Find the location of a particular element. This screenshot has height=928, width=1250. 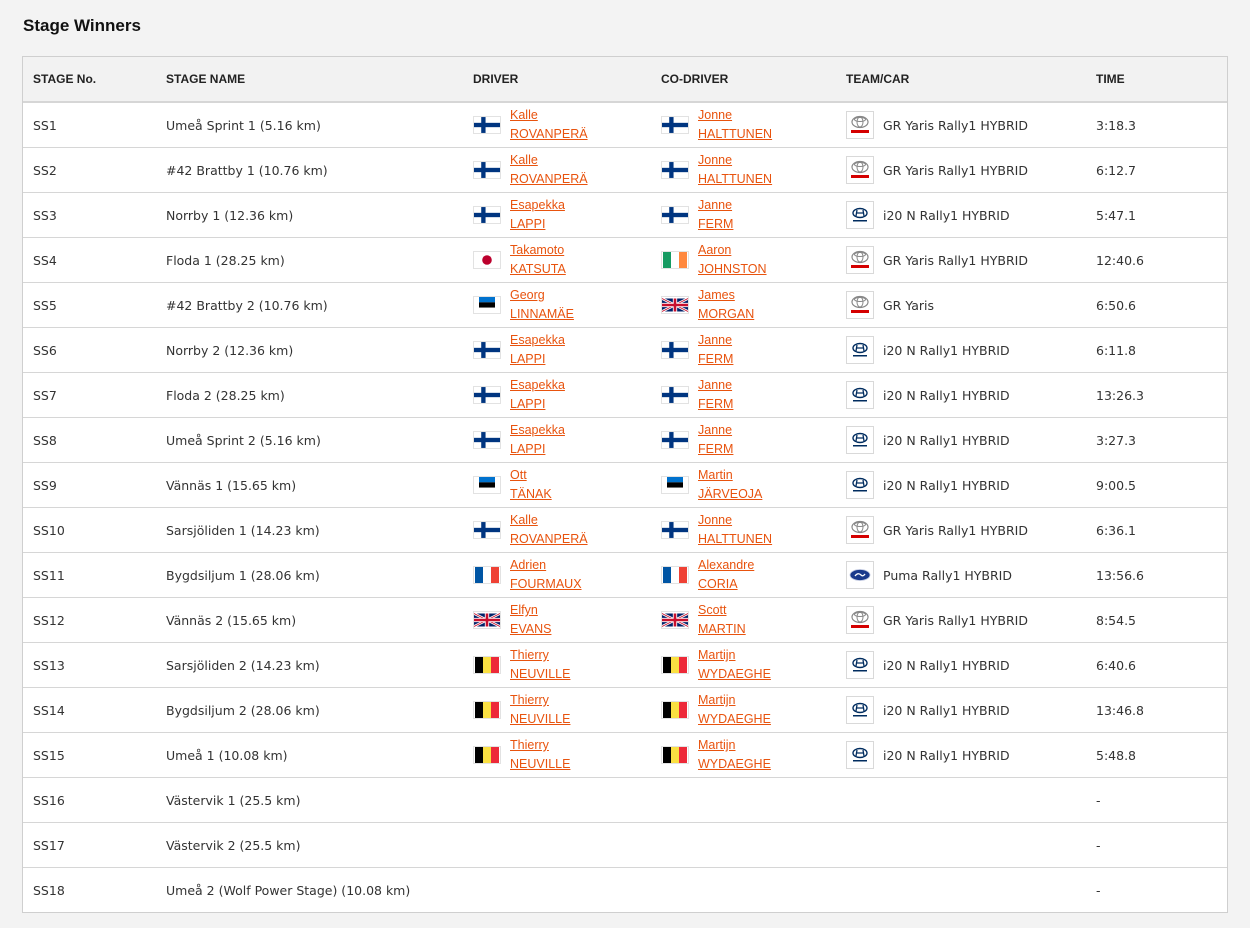

co-driver-cell: Jonne HALTTUNEN is located at coordinates (753, 125).